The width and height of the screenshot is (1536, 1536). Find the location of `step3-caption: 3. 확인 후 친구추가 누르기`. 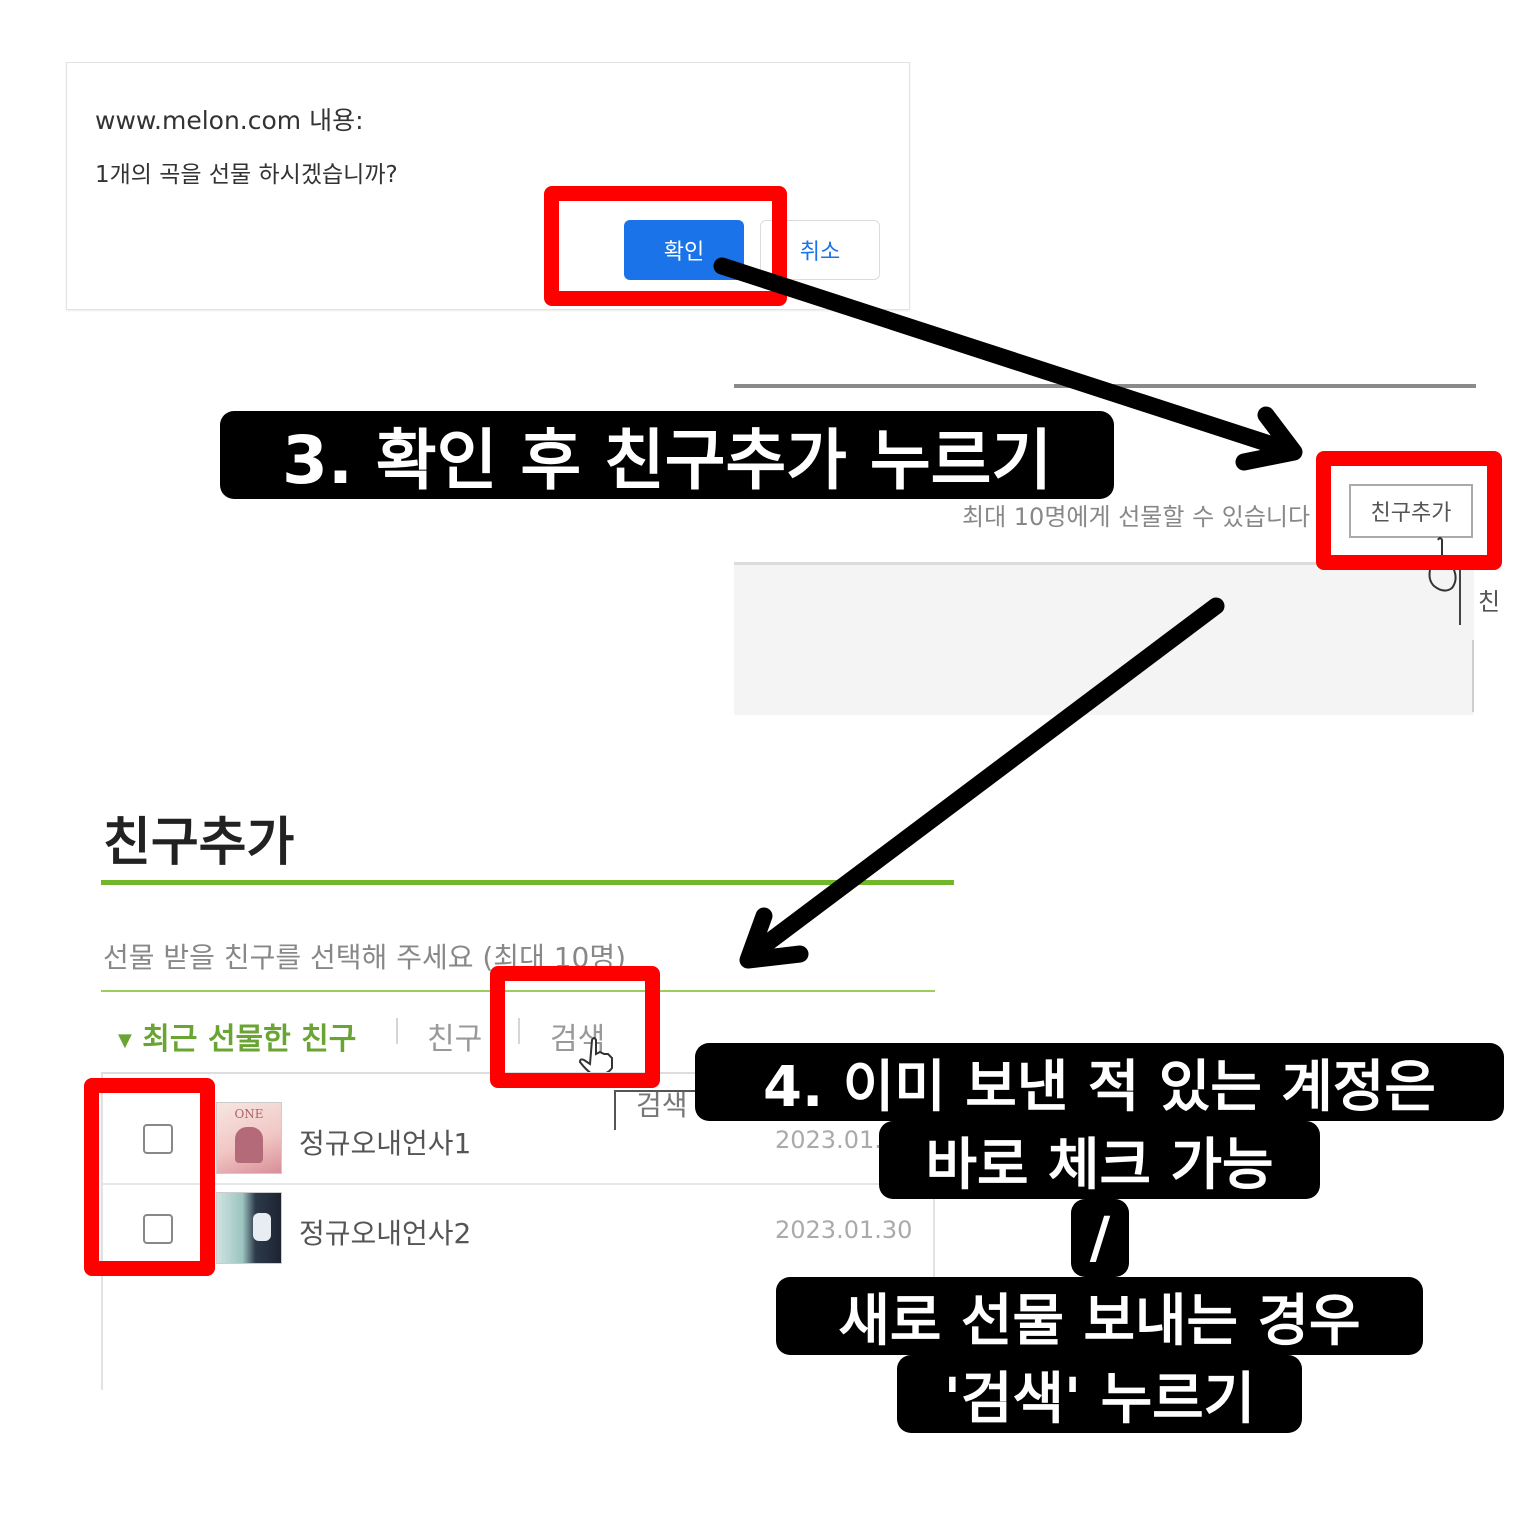

step3-caption: 3. 확인 후 친구추가 누르기 is located at coordinates (667, 455).